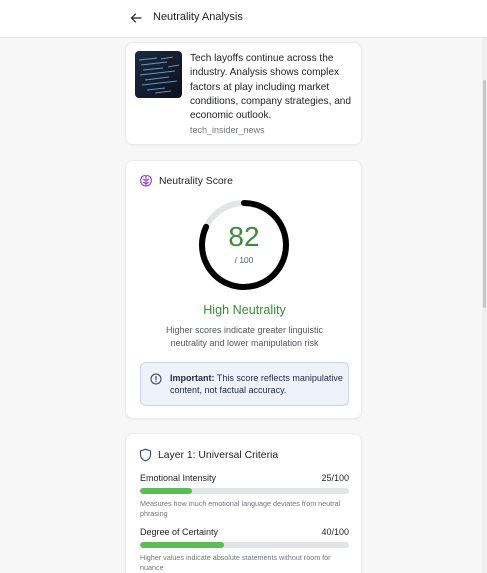  Describe the element at coordinates (335, 532) in the screenshot. I see `criterion-score: 40/100` at that location.